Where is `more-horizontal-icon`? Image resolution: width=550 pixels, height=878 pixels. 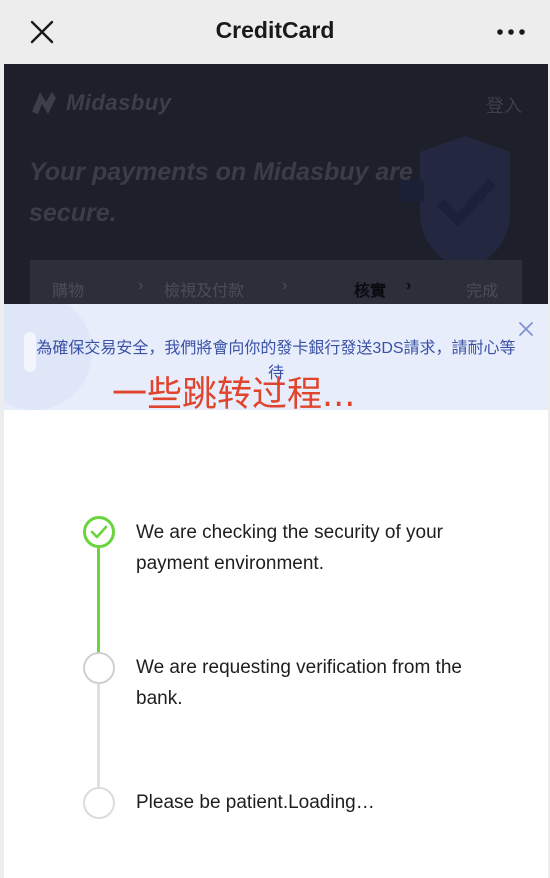
more-horizontal-icon is located at coordinates (511, 32).